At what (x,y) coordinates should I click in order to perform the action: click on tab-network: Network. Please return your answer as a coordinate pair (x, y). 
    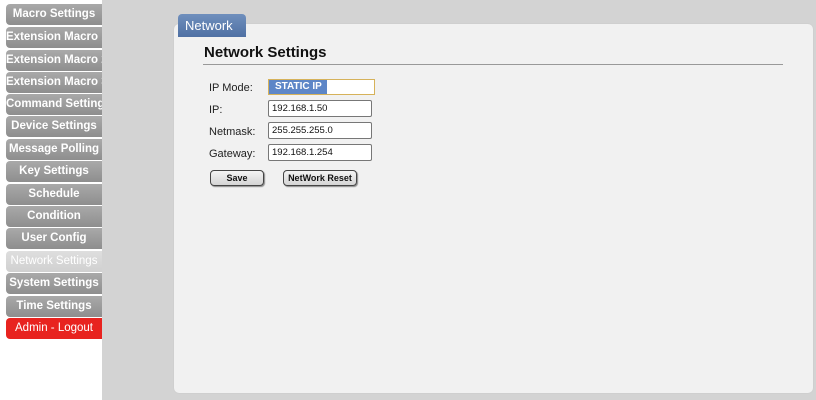
    Looking at the image, I should click on (212, 25).